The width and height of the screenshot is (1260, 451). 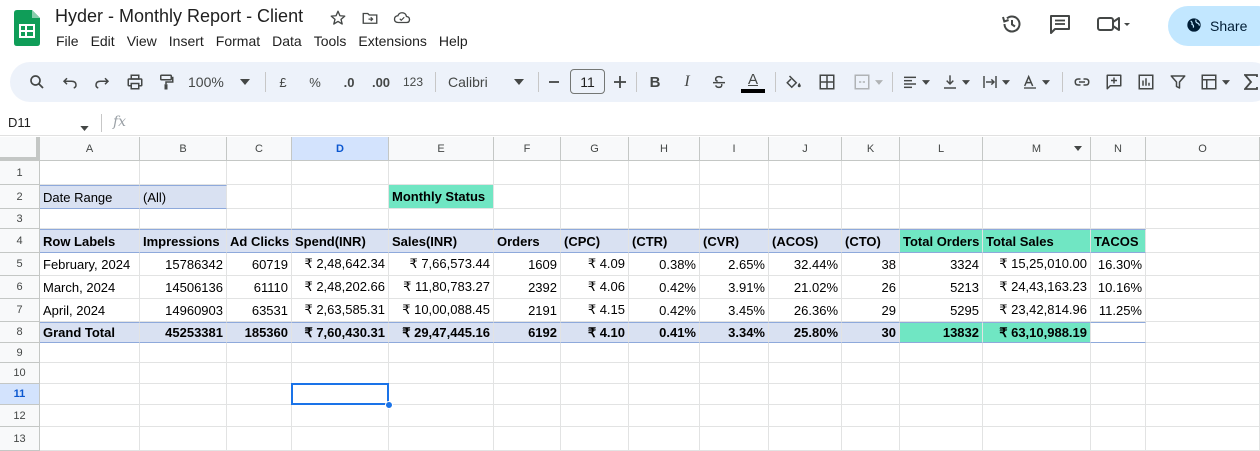 What do you see at coordinates (340, 173) in the screenshot?
I see `cell-d1` at bounding box center [340, 173].